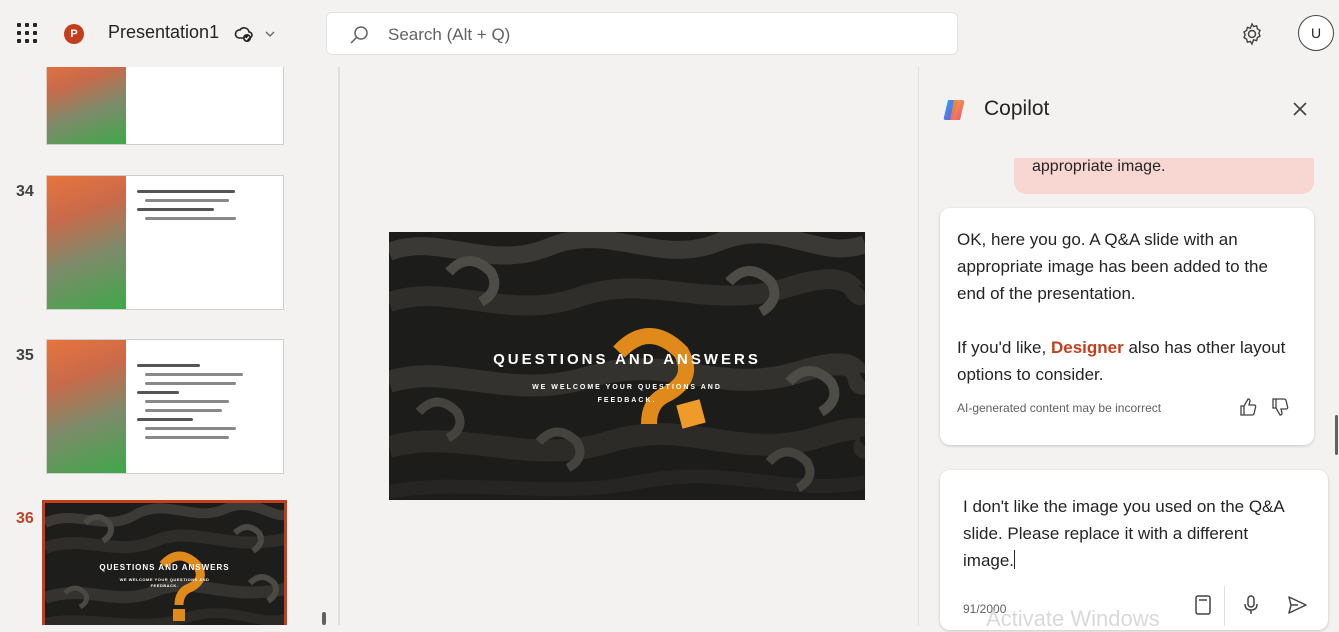  What do you see at coordinates (627, 394) in the screenshot?
I see `slide-subtitle: WE WELCOME YOUR QUESTIONS AND FEEDBACK.` at bounding box center [627, 394].